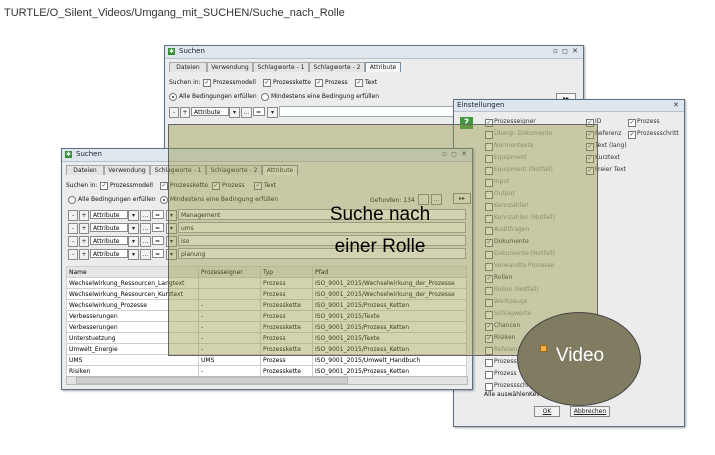  What do you see at coordinates (389, 360) in the screenshot?
I see `cell-path: ISO_9001_2015/Umwelt_Handbuch` at bounding box center [389, 360].